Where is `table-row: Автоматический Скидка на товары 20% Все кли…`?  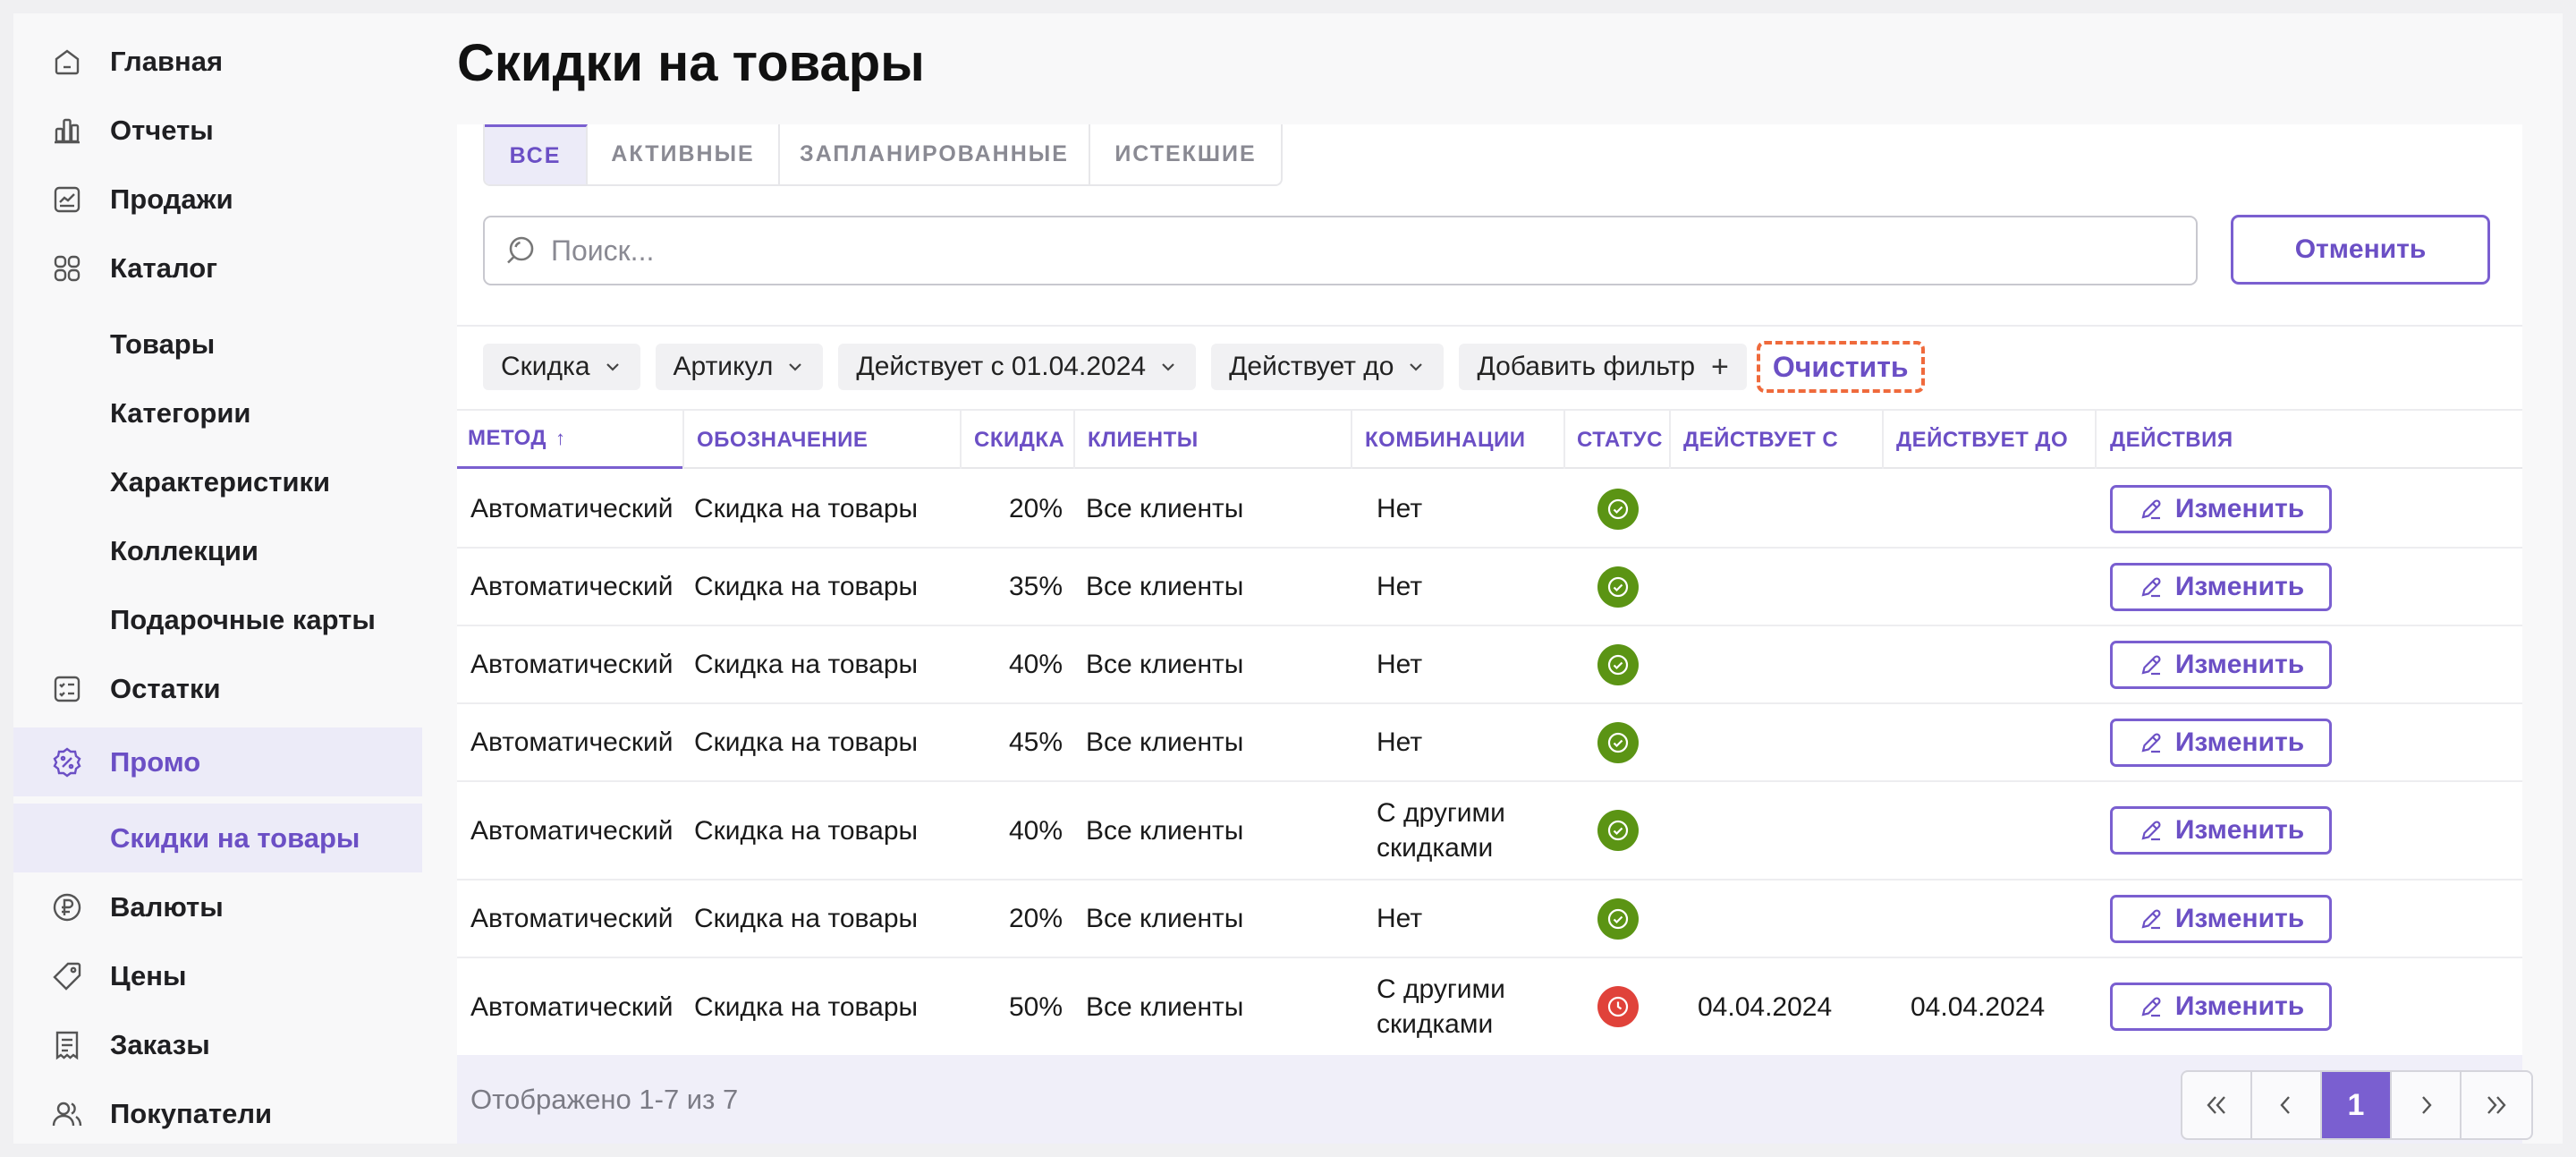 table-row: Автоматический Скидка на товары 20% Все кли… is located at coordinates (1489, 919).